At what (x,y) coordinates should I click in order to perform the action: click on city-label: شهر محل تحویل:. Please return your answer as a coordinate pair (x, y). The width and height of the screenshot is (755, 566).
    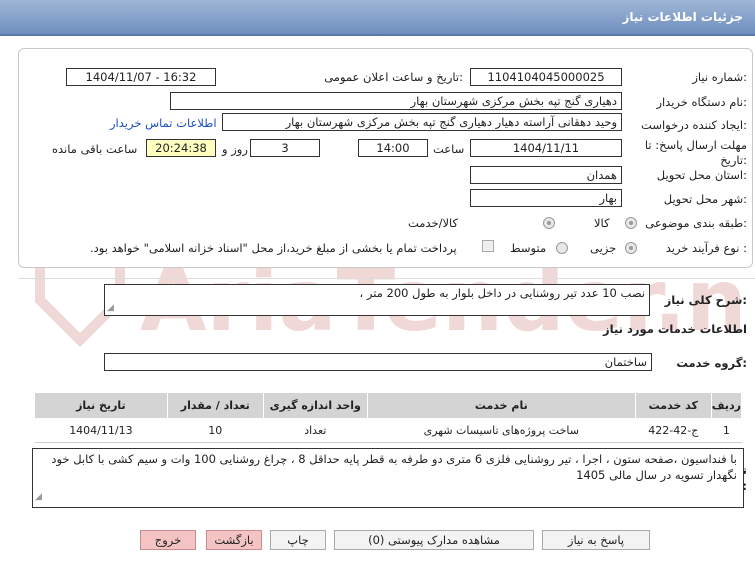
    Looking at the image, I should click on (705, 199).